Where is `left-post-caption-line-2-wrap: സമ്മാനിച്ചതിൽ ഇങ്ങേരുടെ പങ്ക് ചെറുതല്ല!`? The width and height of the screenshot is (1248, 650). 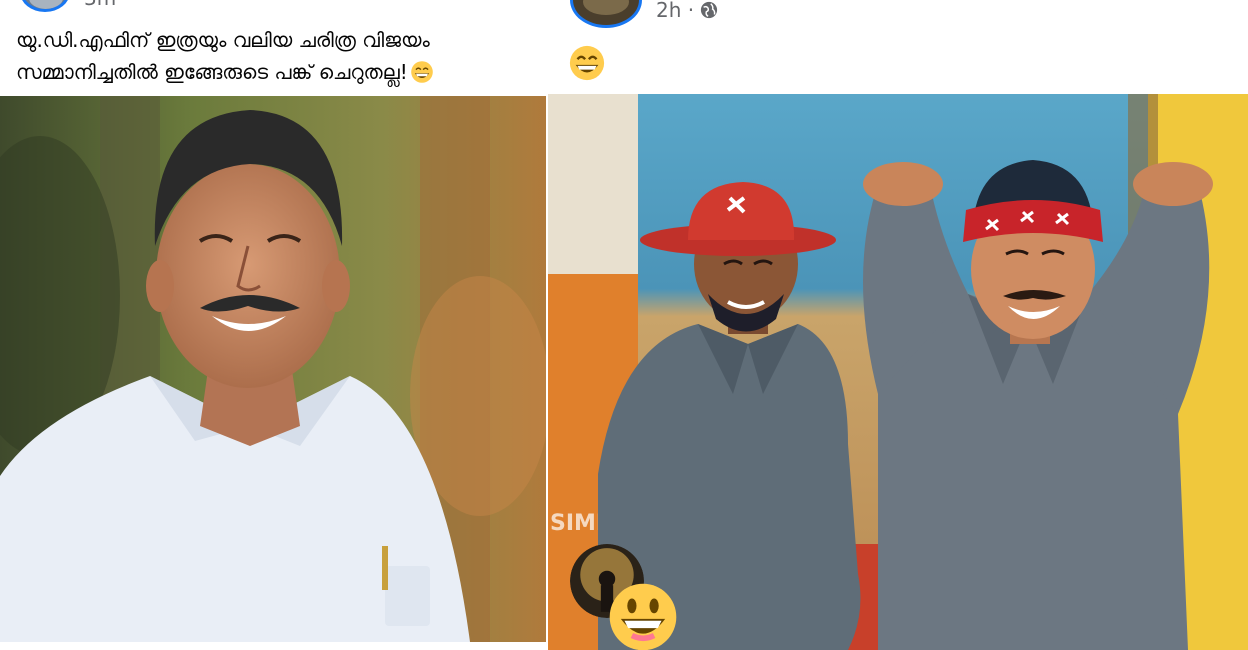
left-post-caption-line-2-wrap: സമ്മാനിച്ചതിൽ ഇങ്ങേരുടെ പങ്ക് ചെറുതല്ല! is located at coordinates (276, 72).